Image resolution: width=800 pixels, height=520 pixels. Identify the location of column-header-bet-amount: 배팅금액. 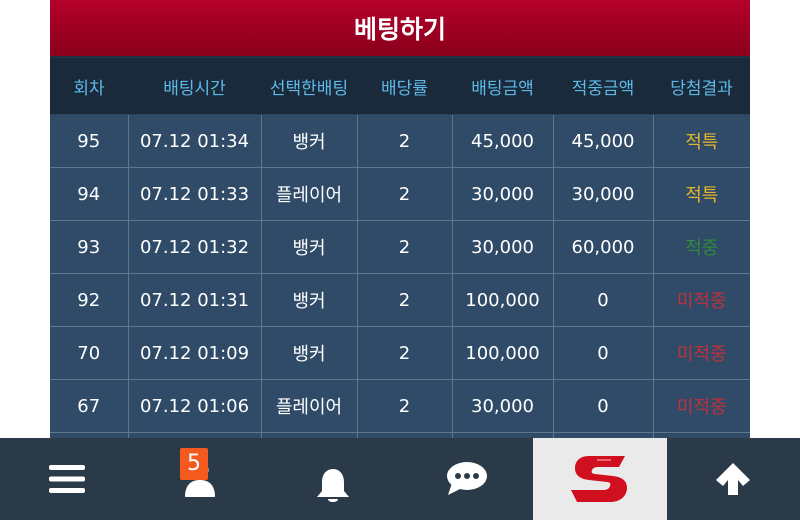
(502, 86).